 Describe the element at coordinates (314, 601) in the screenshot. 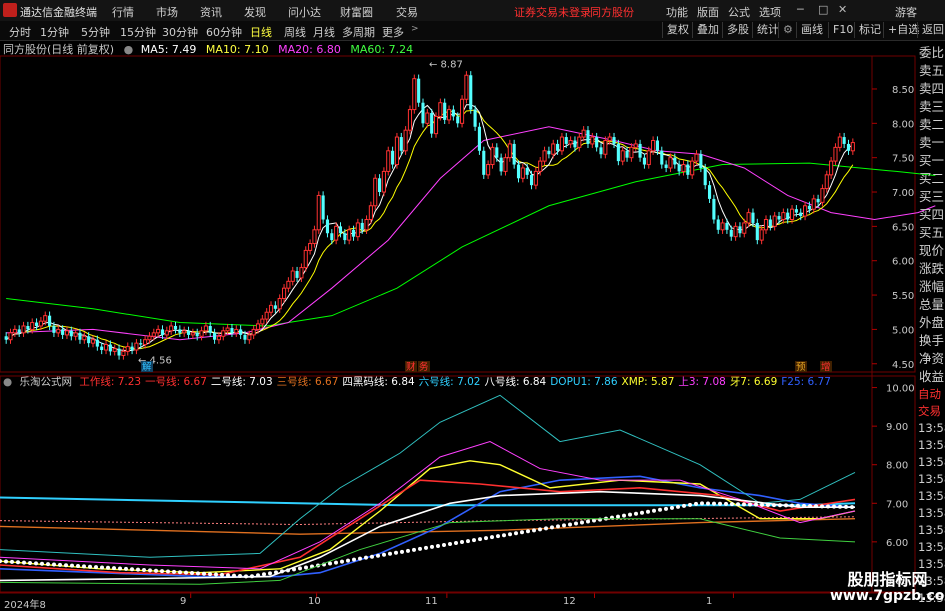

I see `x-label-oct: 10` at that location.